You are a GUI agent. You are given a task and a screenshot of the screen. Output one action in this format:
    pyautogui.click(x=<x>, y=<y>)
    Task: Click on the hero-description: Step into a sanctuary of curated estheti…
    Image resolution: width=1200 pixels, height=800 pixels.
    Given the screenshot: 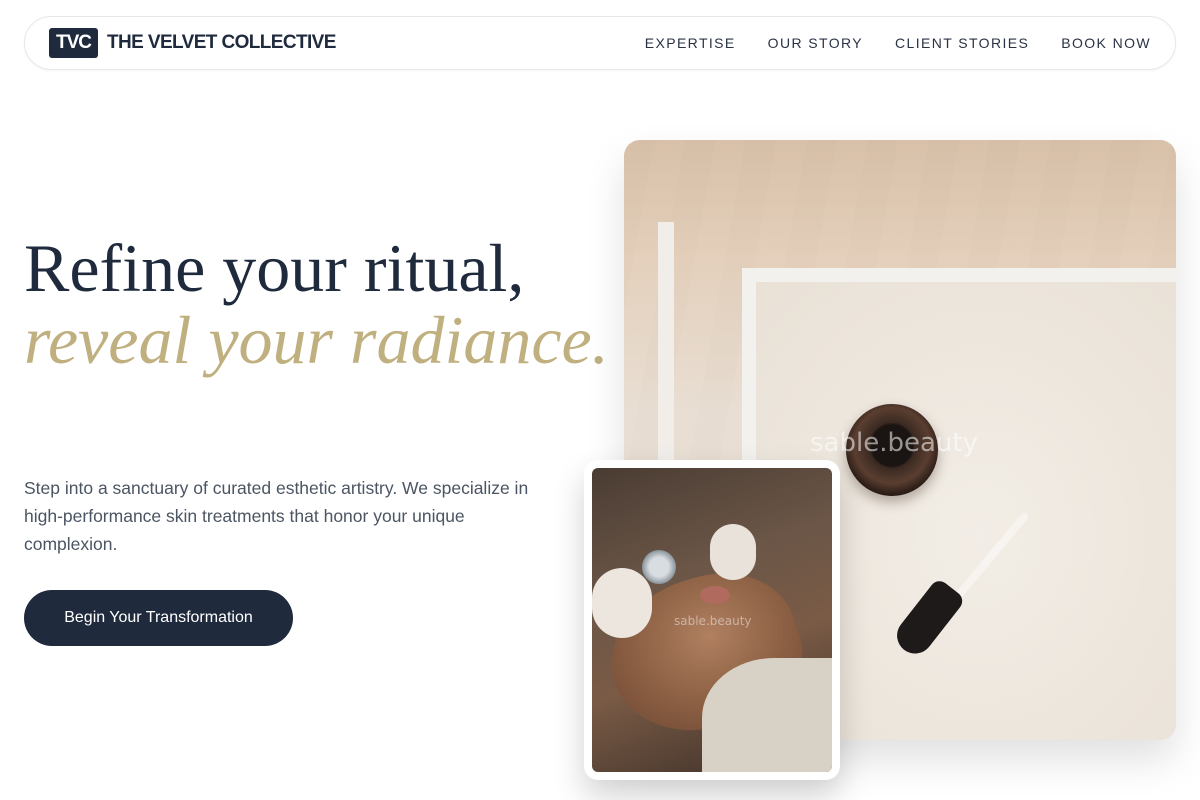 What is the action you would take?
    pyautogui.click(x=276, y=516)
    